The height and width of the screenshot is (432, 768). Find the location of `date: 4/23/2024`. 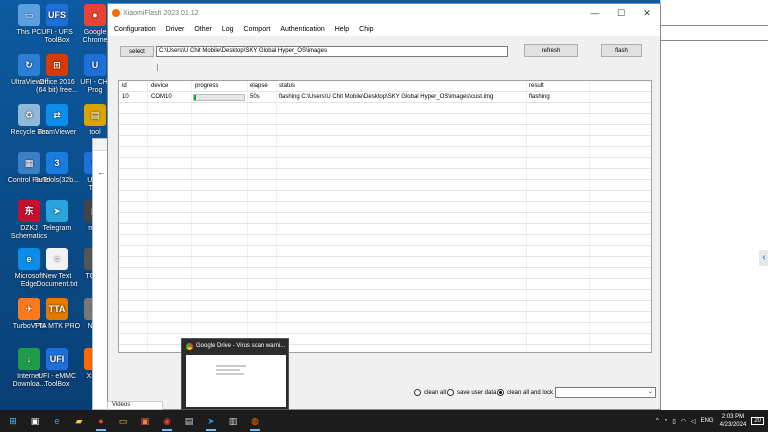

date: 4/23/2024 is located at coordinates (733, 425).